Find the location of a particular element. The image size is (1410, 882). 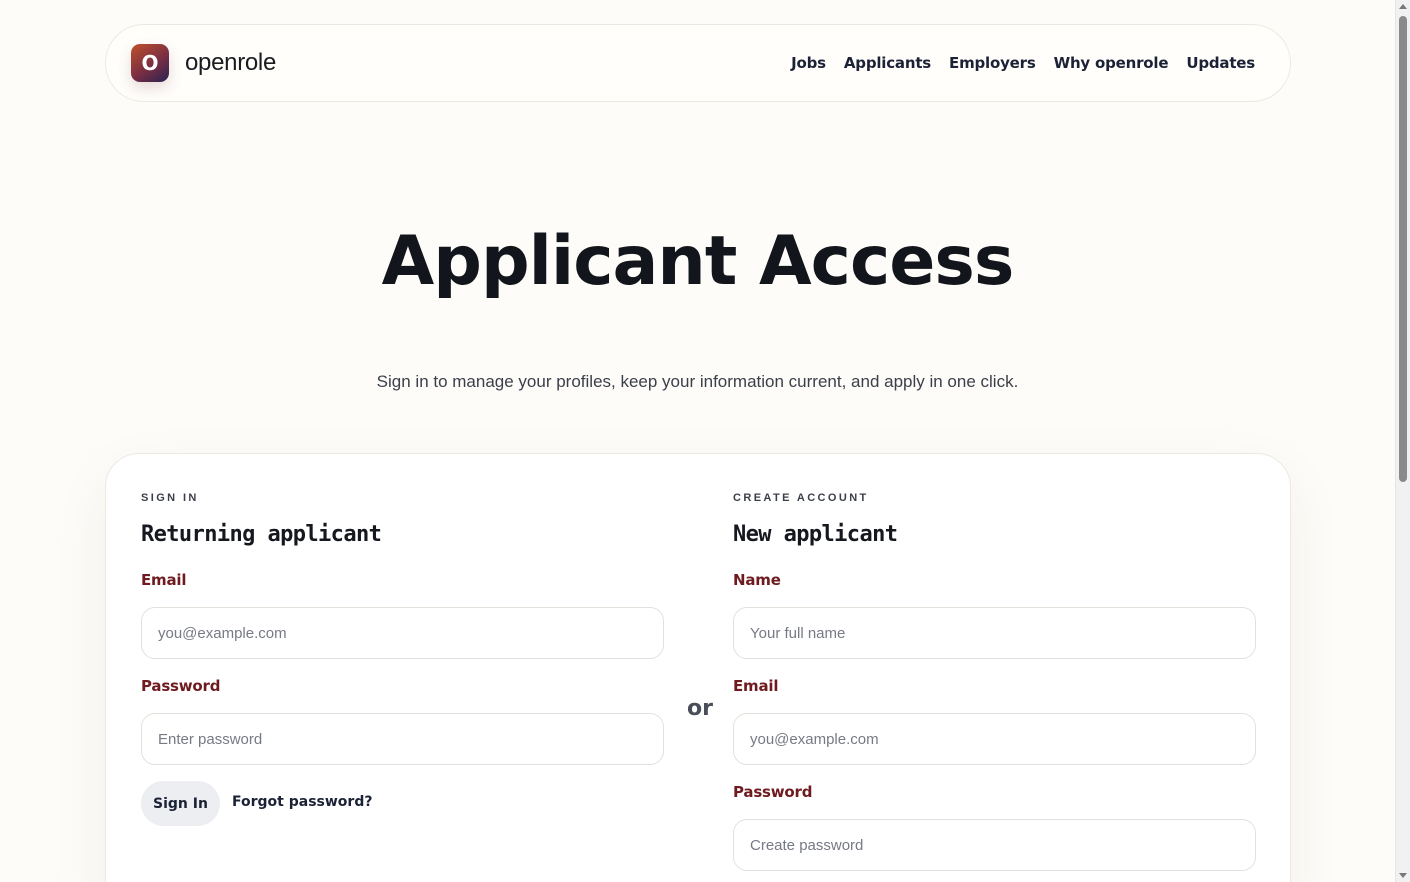

brand-name: openrole is located at coordinates (230, 63).